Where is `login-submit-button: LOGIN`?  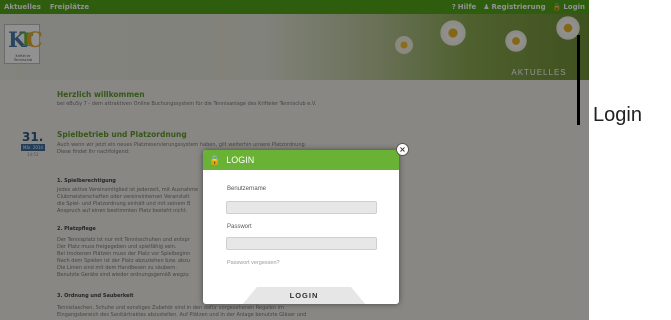 login-submit-button: LOGIN is located at coordinates (304, 295).